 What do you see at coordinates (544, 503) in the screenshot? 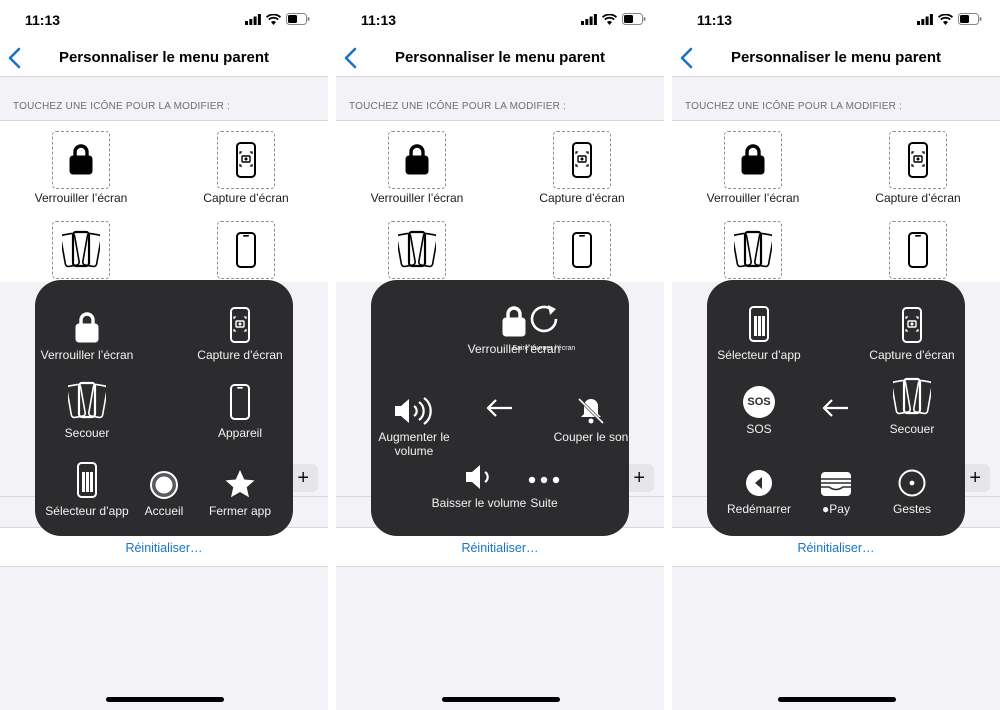
I see `menu-item-label: Suite` at bounding box center [544, 503].